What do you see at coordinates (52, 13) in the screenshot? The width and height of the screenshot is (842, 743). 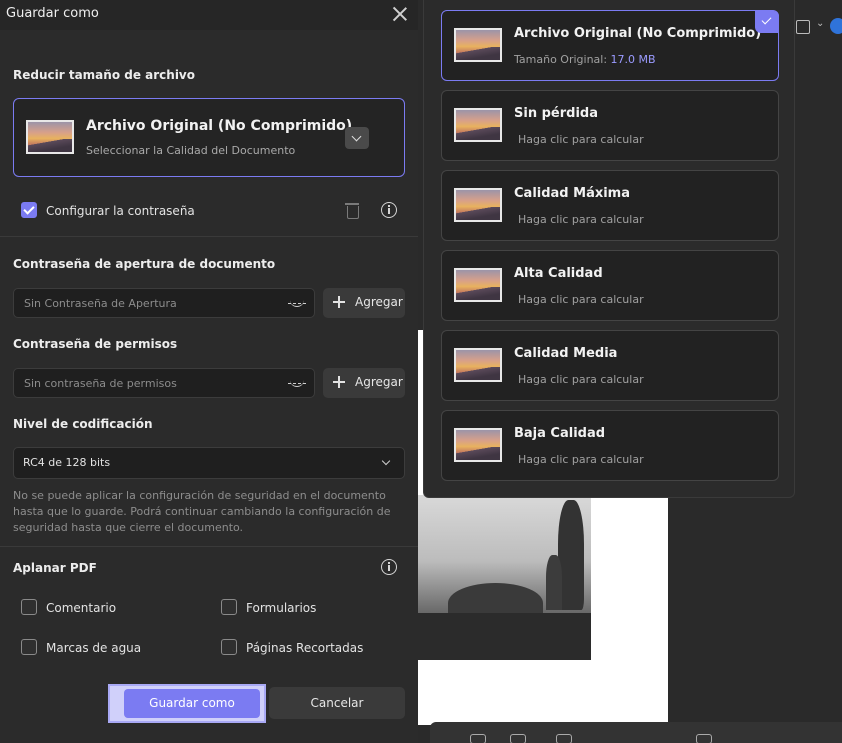 I see `dialog-title: Guardar como` at bounding box center [52, 13].